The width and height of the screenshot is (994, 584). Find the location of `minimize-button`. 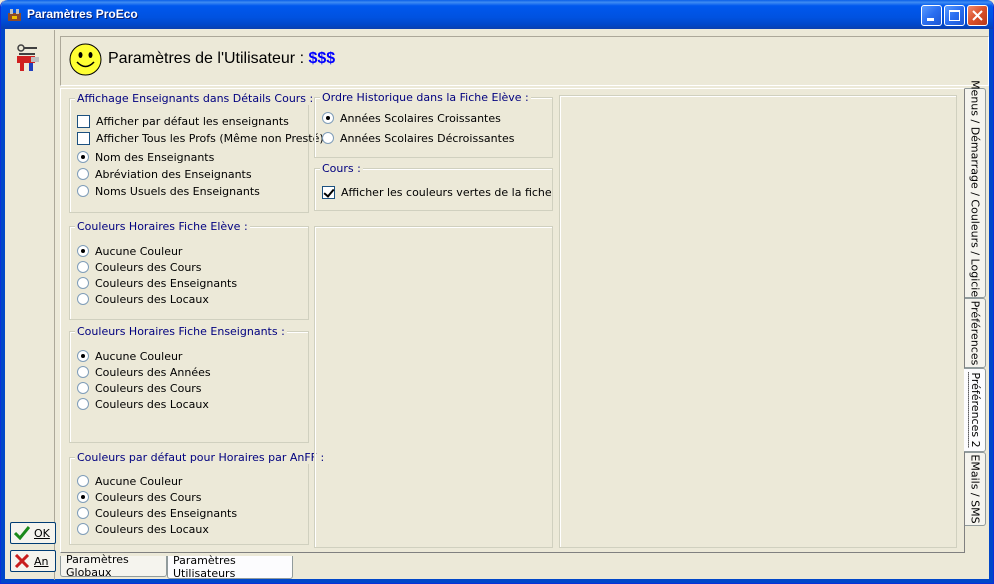

minimize-button is located at coordinates (931, 15).